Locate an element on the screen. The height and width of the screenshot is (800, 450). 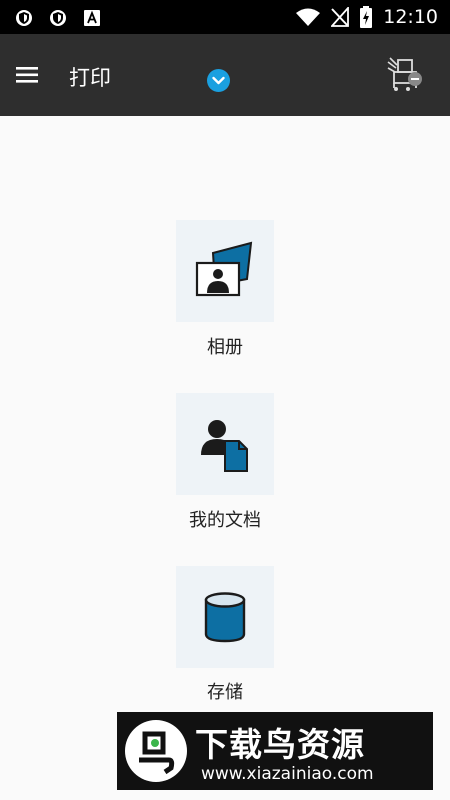
my-documents-icon is located at coordinates (224, 446).